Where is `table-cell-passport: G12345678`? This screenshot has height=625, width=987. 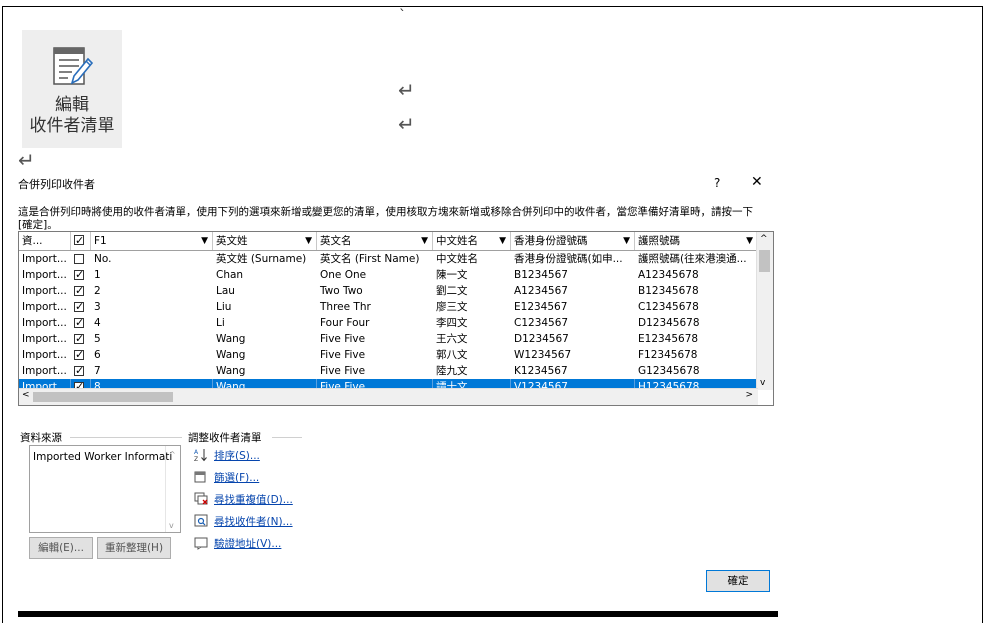
table-cell-passport: G12345678 is located at coordinates (669, 371).